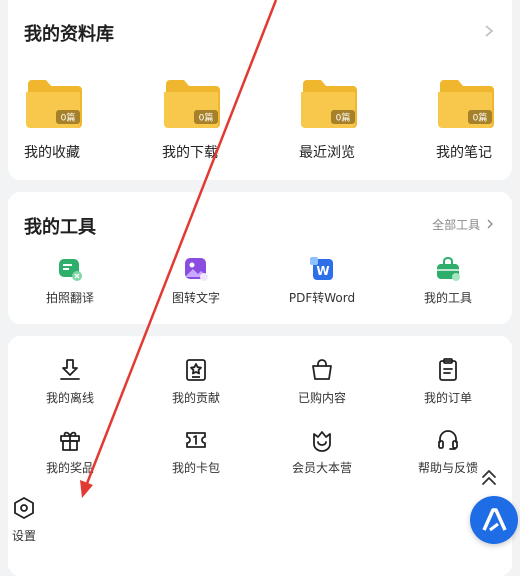 This screenshot has height=576, width=520. I want to click on folder-label: 我的下载, so click(190, 153).